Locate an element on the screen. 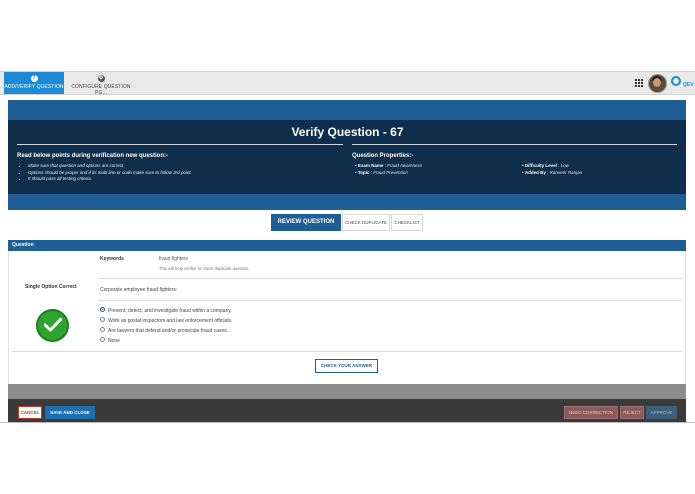 This screenshot has width=695, height=494. radio-selected-icon is located at coordinates (102, 310).